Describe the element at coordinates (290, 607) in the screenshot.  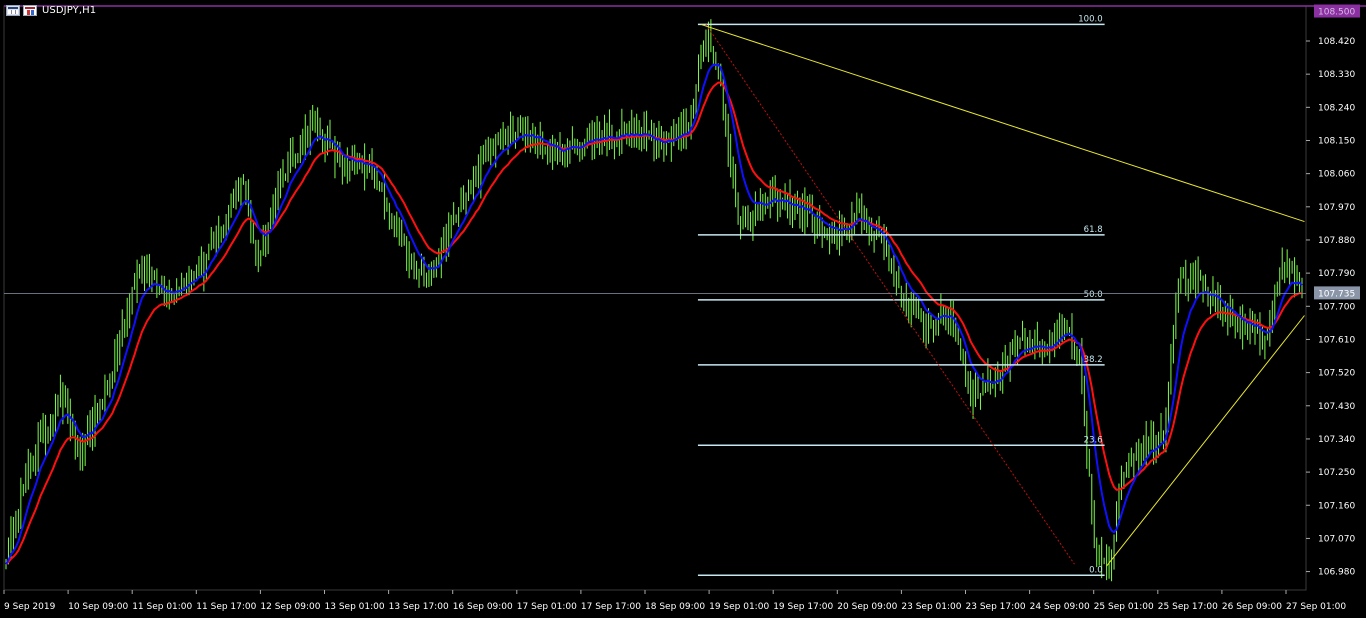
I see `x-tick-label: 12 Sep 09:00` at that location.